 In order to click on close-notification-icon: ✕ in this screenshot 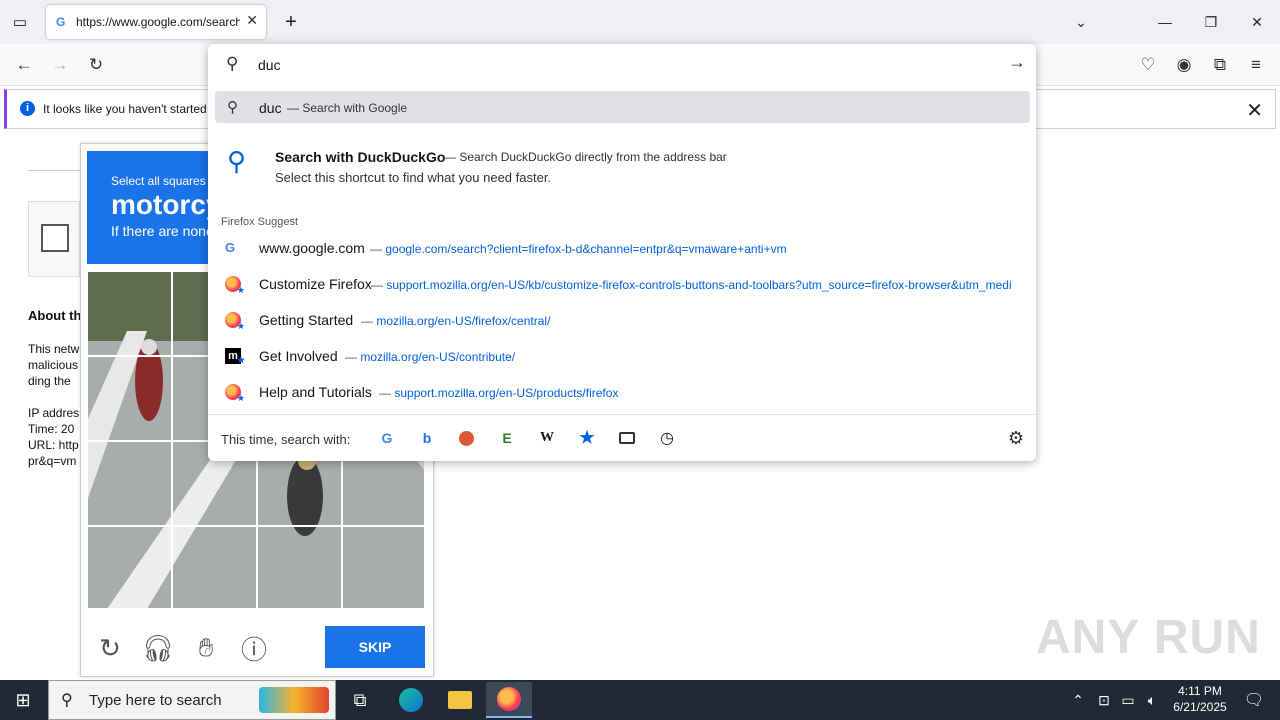, I will do `click(1254, 110)`.